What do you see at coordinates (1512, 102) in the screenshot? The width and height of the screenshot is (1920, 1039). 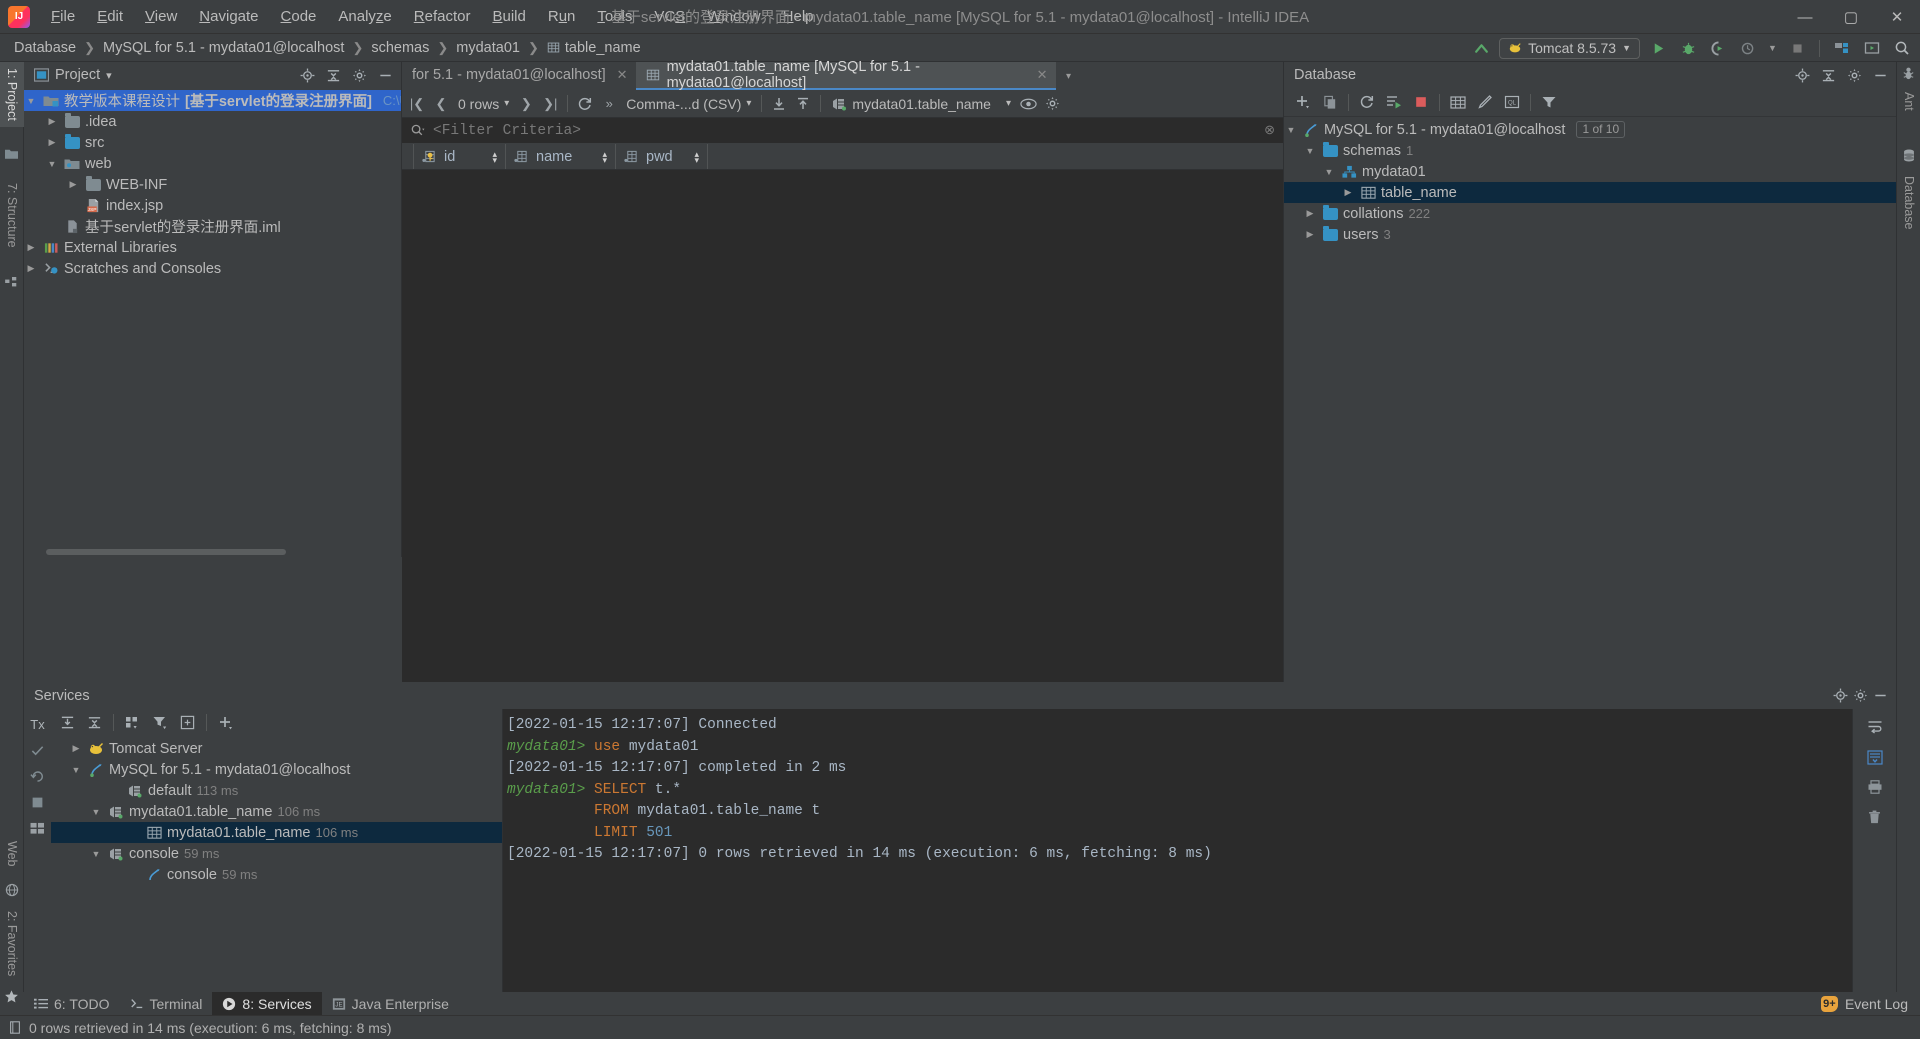 I see `query-console-icon: QL` at bounding box center [1512, 102].